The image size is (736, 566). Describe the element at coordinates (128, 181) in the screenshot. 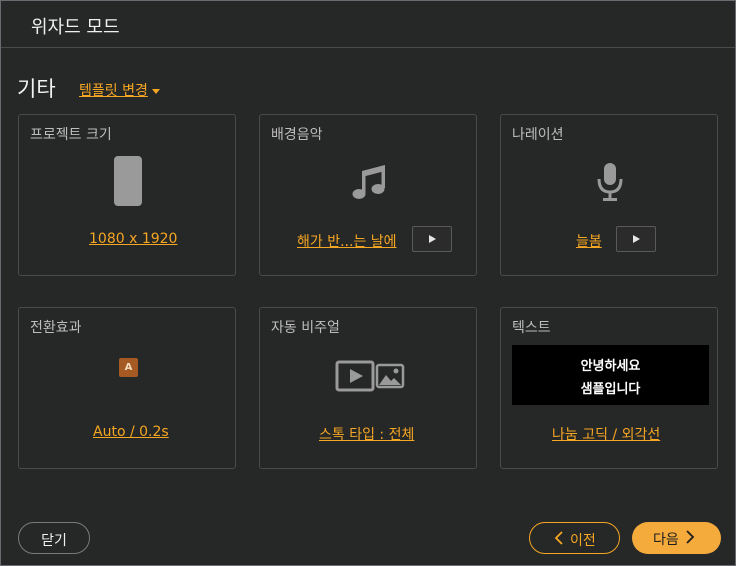

I see `phone-portrait-icon` at that location.